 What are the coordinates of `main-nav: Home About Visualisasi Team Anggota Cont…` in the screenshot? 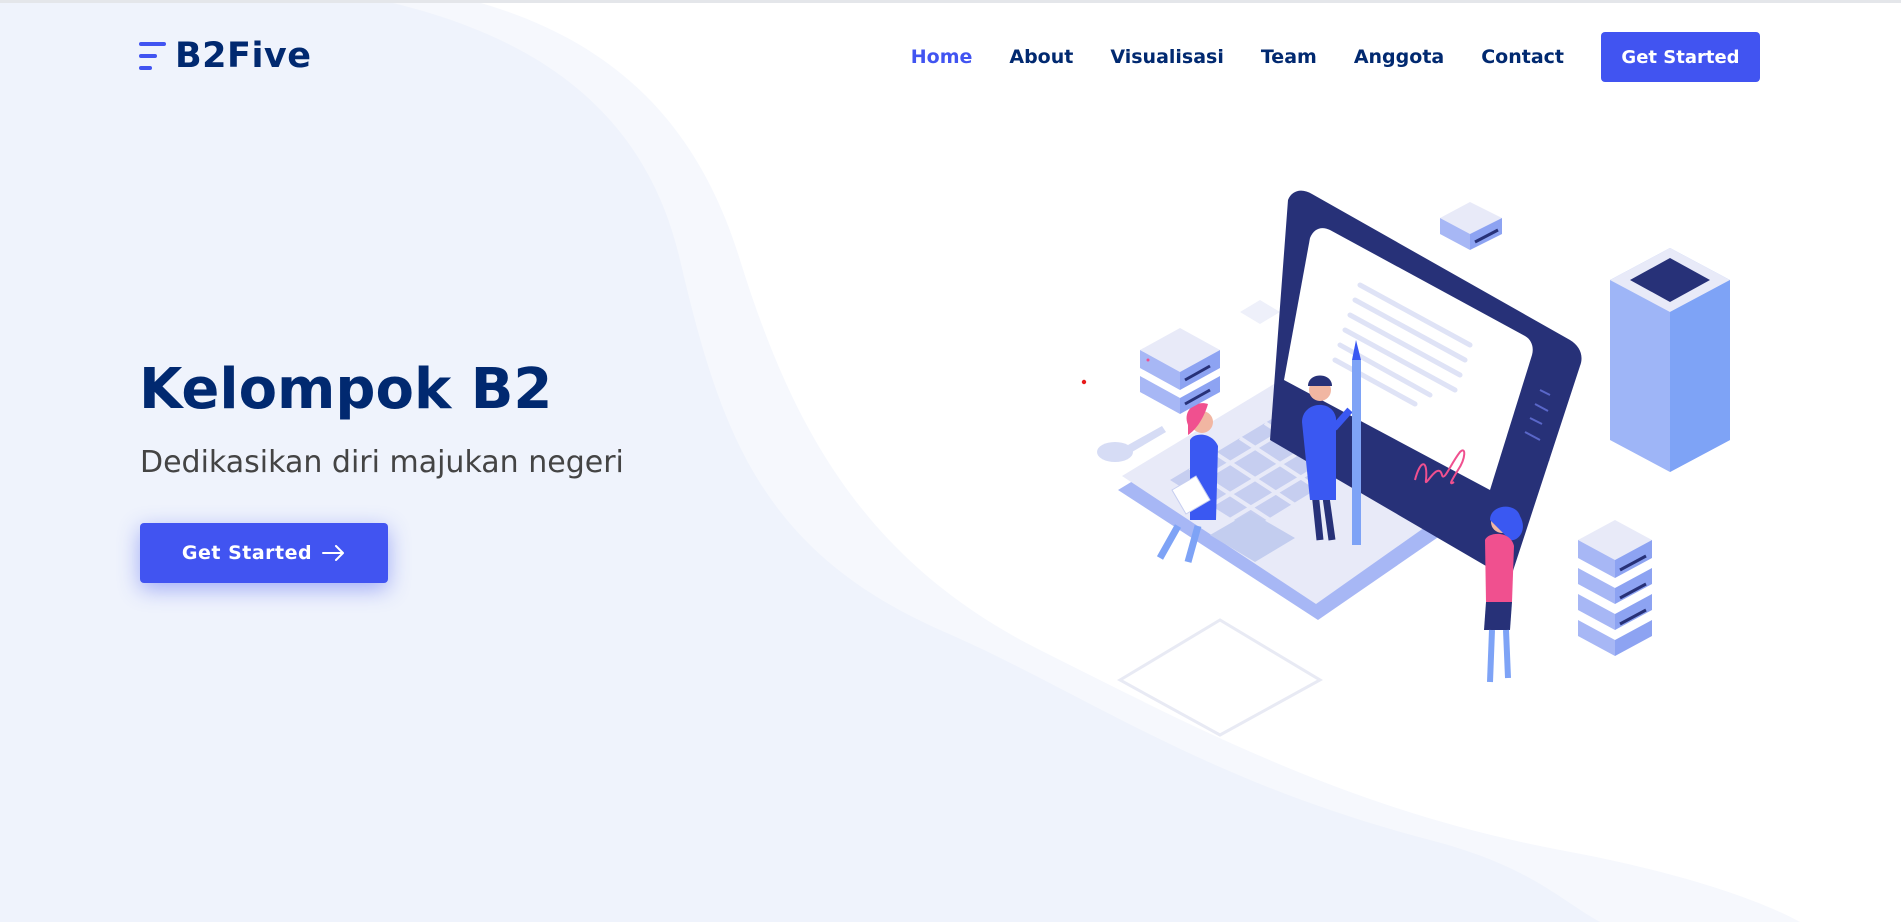 It's located at (1335, 57).